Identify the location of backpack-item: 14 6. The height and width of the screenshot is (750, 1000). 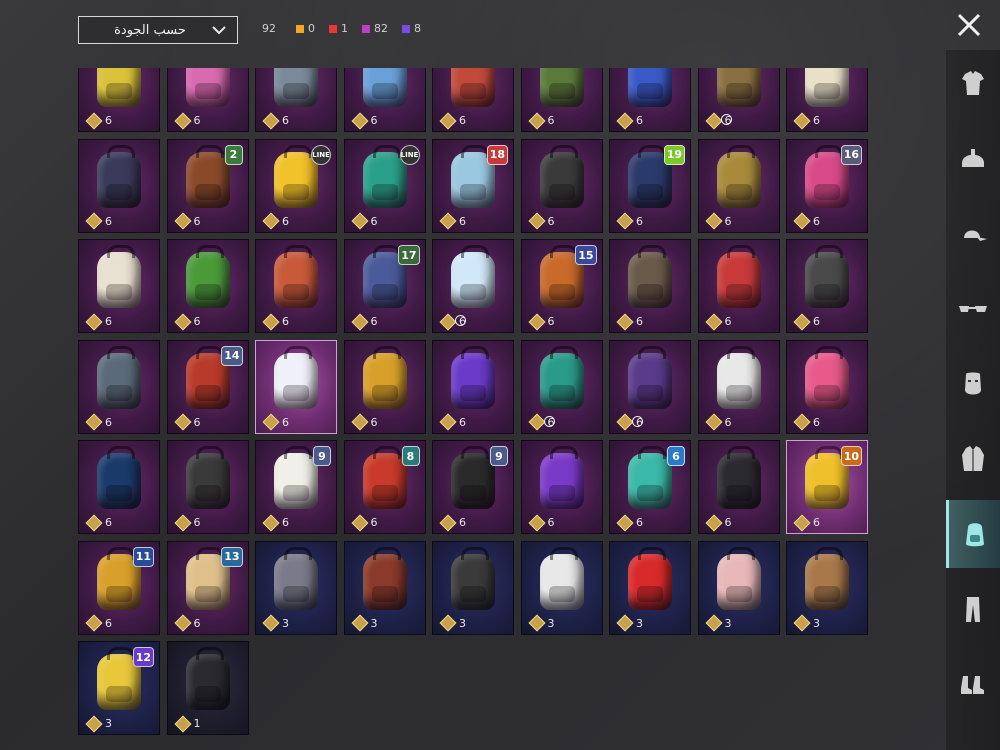
(207, 386).